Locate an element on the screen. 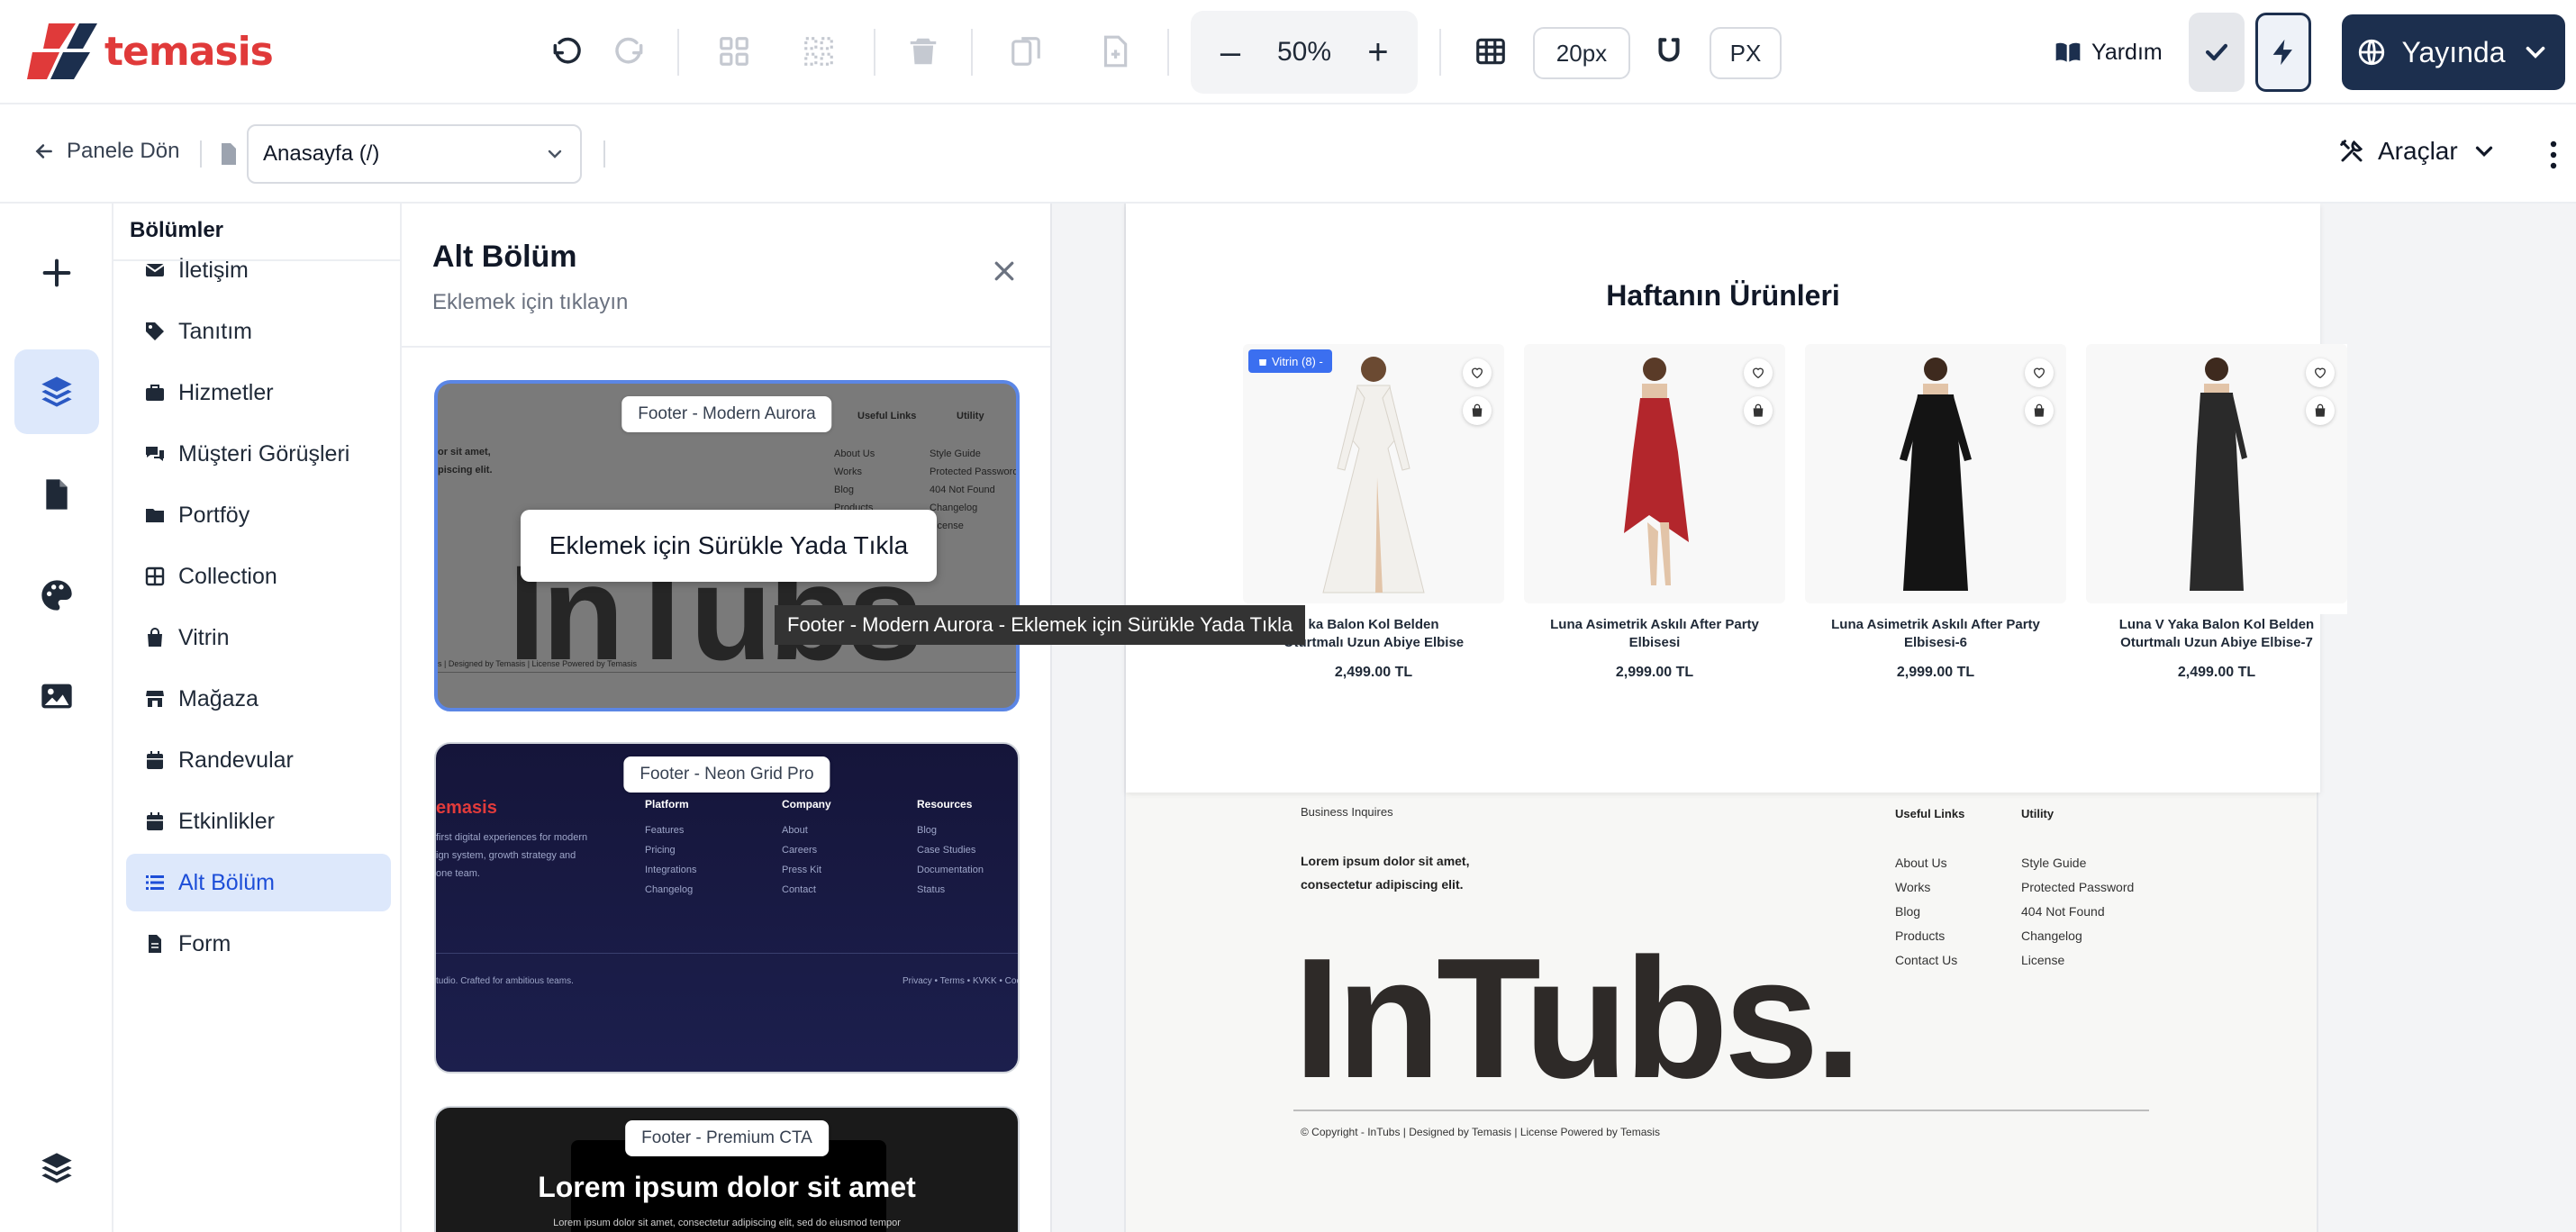 Image resolution: width=2576 pixels, height=1232 pixels. envelope-icon is located at coordinates (155, 270).